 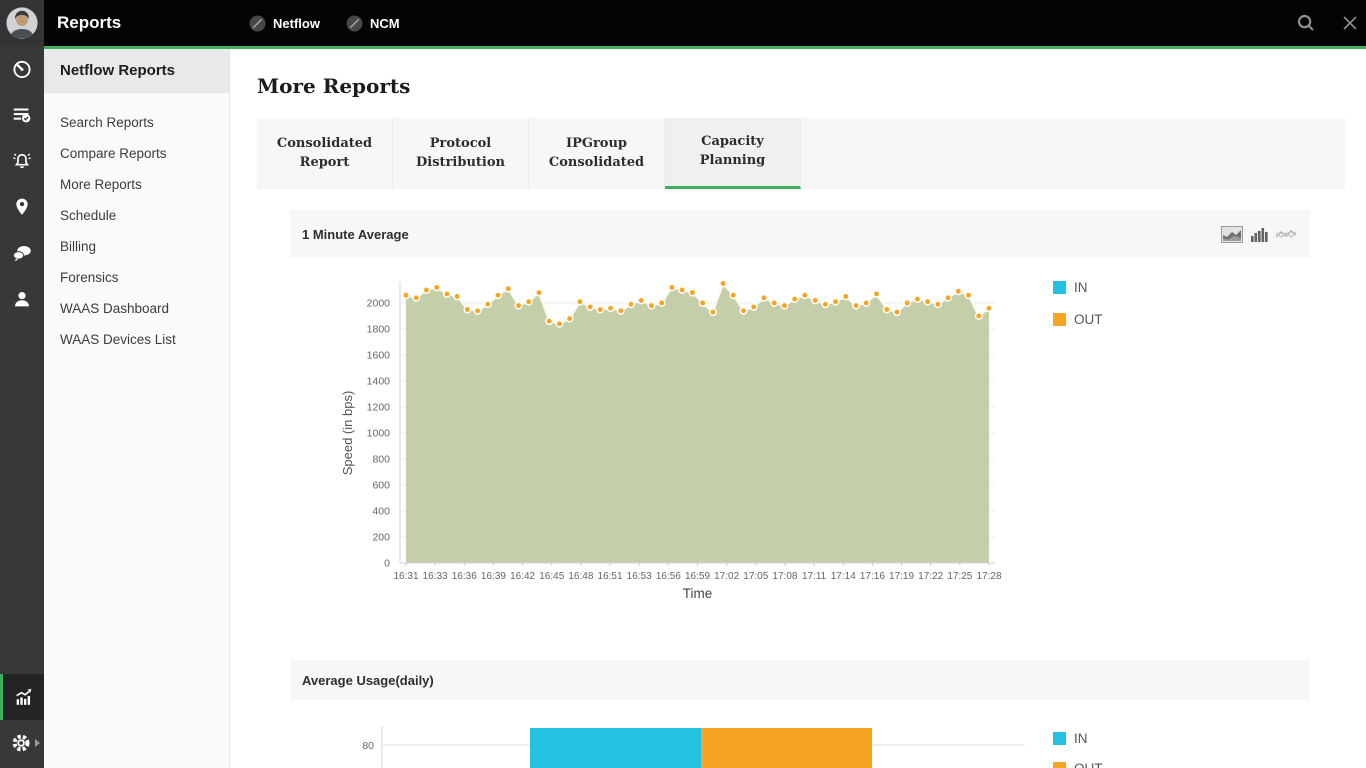 What do you see at coordinates (814, 576) in the screenshot?
I see `svg-text: 17:11` at bounding box center [814, 576].